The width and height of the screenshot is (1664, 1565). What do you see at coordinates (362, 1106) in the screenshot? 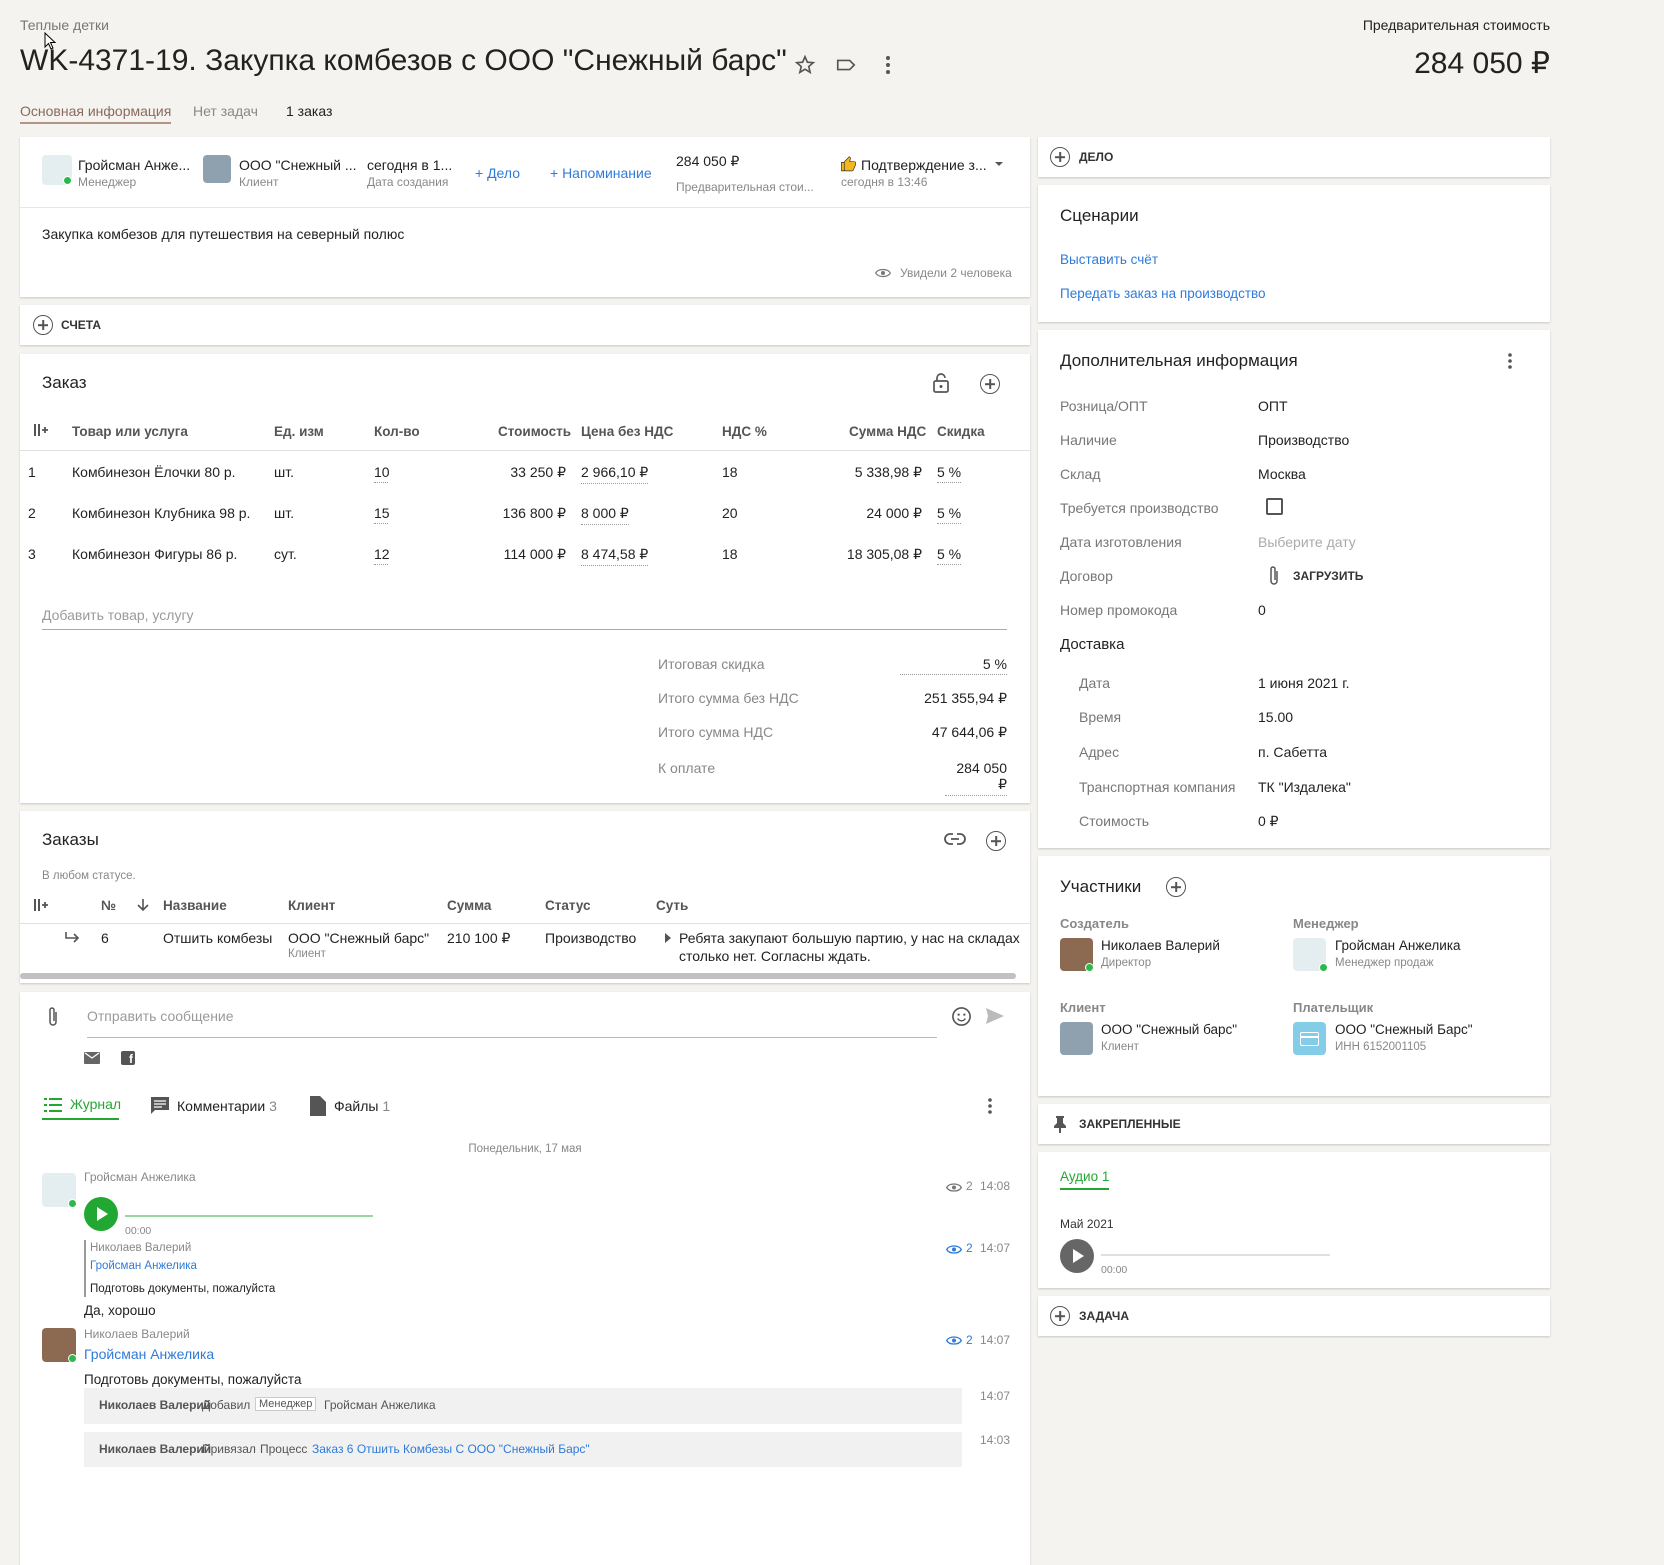
I see `tab-files: Файлы 1` at bounding box center [362, 1106].